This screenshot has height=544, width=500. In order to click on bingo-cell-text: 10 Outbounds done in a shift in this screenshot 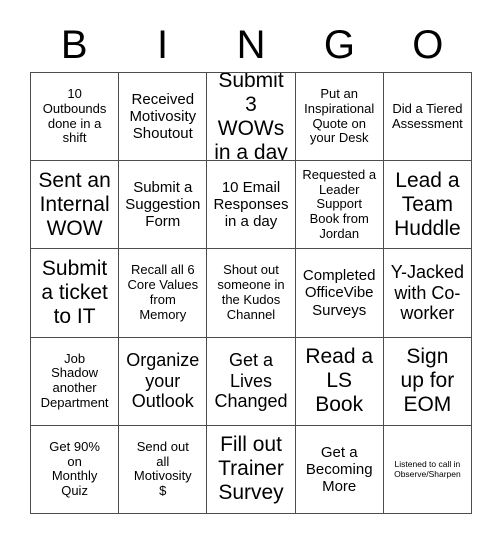, I will do `click(74, 115)`.